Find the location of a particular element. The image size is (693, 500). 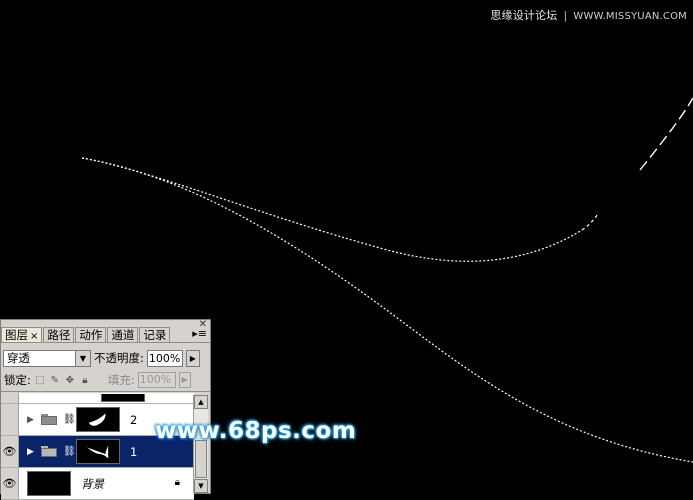

lock-label: 锁定: is located at coordinates (17, 380).